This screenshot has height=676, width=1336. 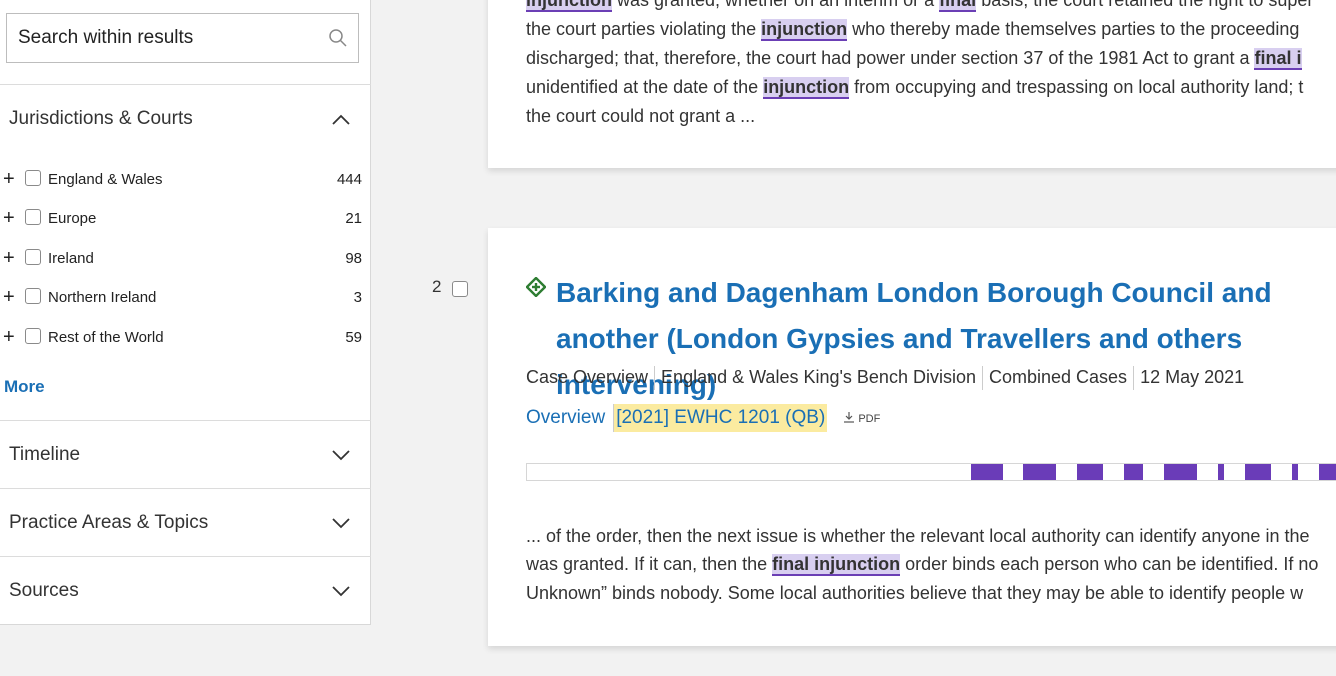 What do you see at coordinates (353, 258) in the screenshot?
I see `facet-count: 98` at bounding box center [353, 258].